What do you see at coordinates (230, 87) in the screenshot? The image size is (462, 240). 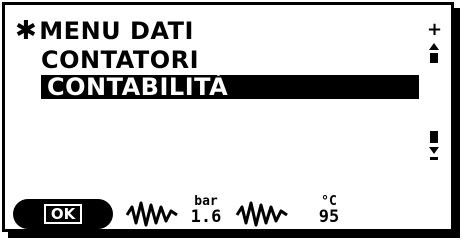 I see `menu-item-contabilita-selected: CONTABILITÀ` at bounding box center [230, 87].